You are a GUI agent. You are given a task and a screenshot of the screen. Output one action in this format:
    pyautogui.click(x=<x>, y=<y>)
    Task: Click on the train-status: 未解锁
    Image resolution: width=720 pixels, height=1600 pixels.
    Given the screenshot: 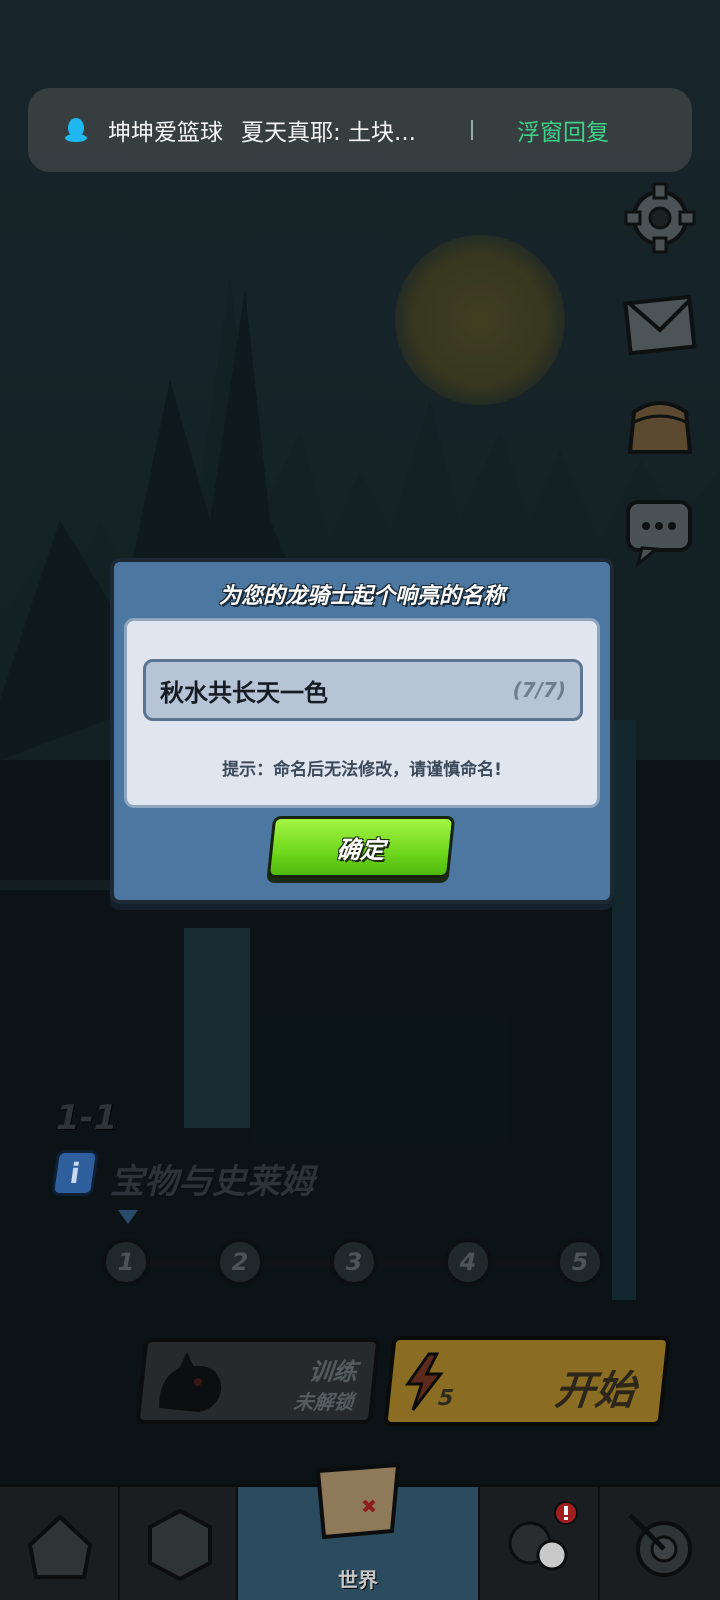 What is the action you would take?
    pyautogui.click(x=324, y=1402)
    